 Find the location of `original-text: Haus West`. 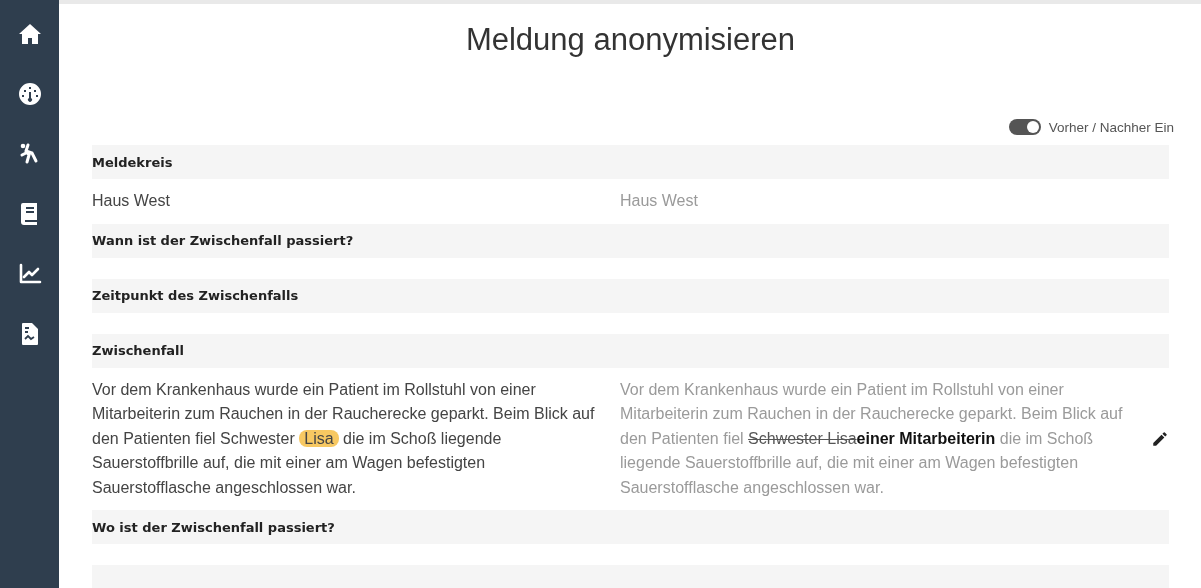

original-text: Haus West is located at coordinates (131, 201).